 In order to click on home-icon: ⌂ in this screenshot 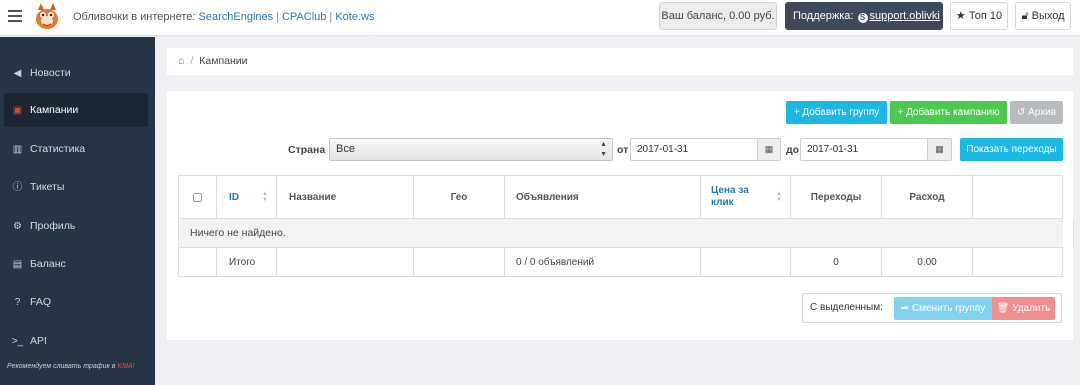, I will do `click(181, 61)`.